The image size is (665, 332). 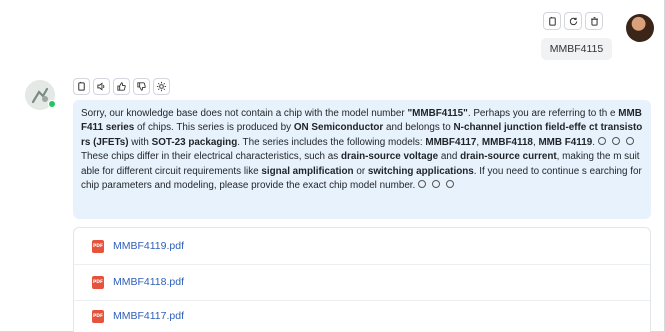 What do you see at coordinates (508, 157) in the screenshot?
I see `answer-emphasis: drain-source current` at bounding box center [508, 157].